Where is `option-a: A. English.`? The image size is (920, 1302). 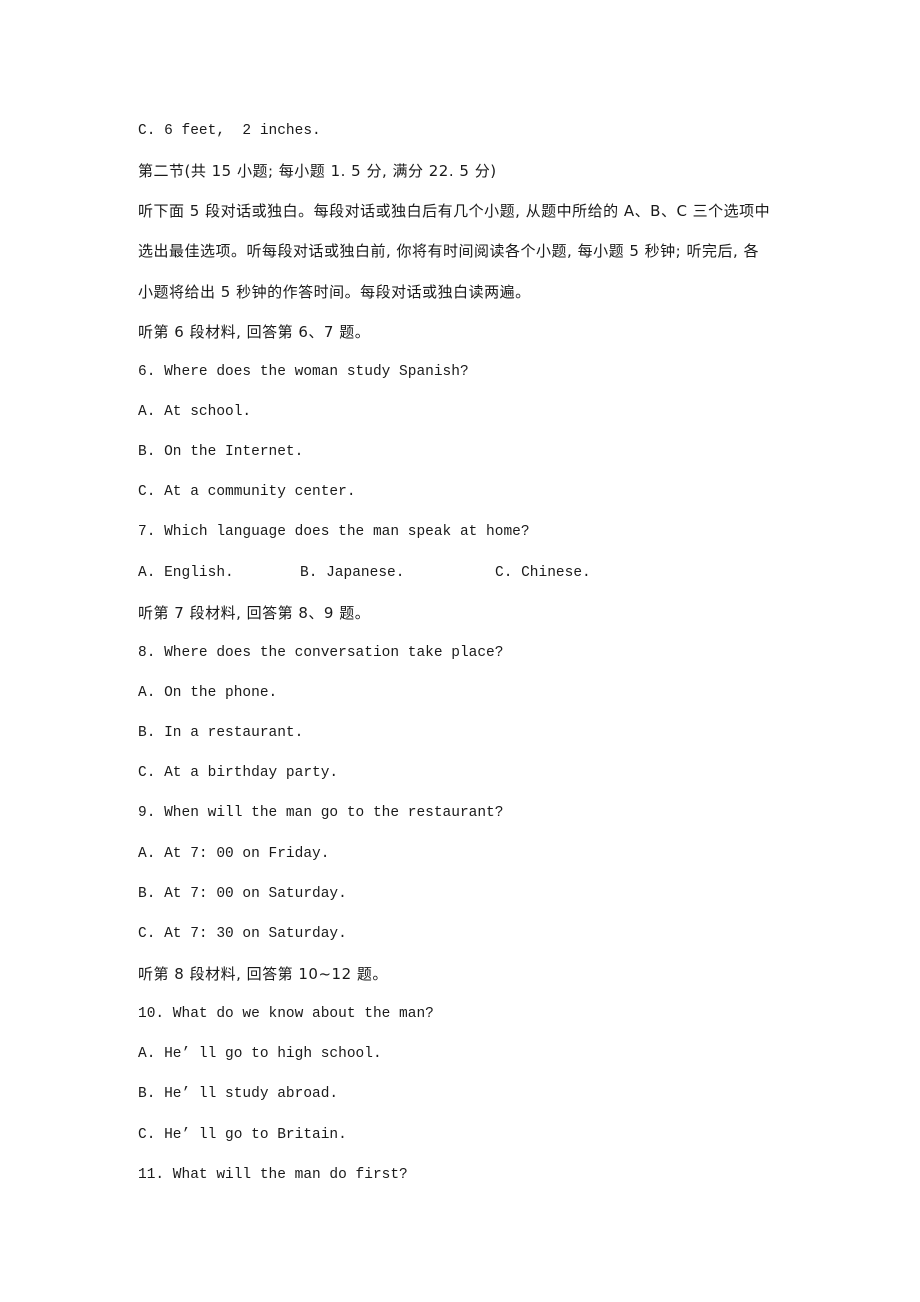
option-a: A. English. is located at coordinates (186, 572).